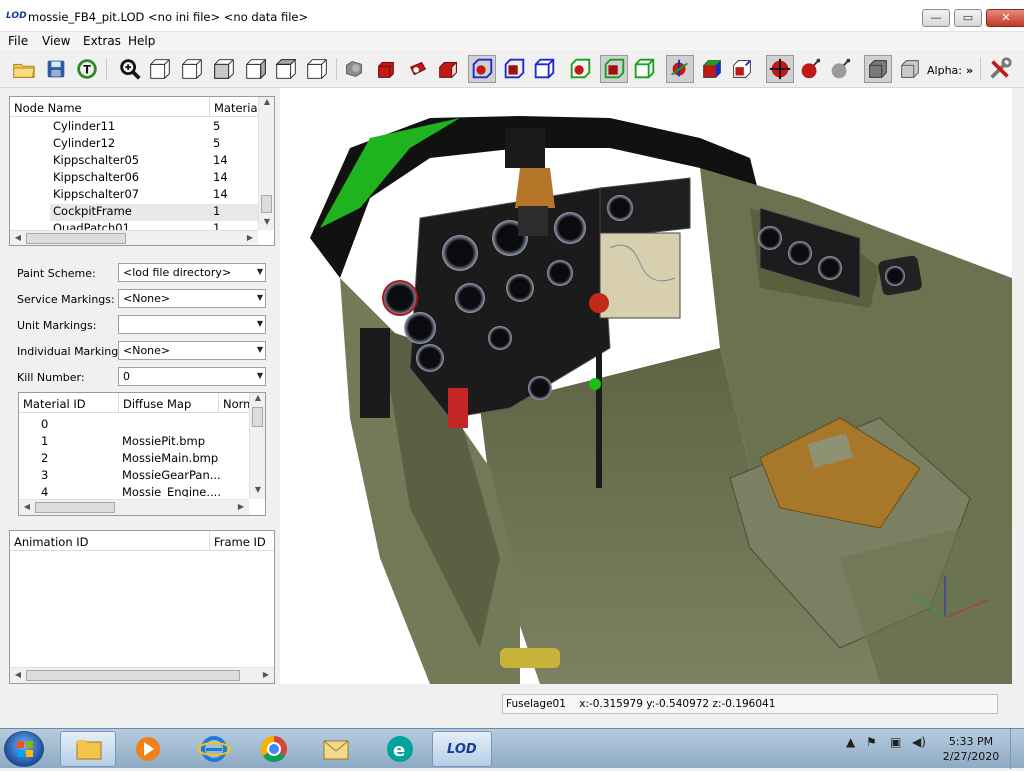  What do you see at coordinates (192, 298) in the screenshot?
I see `service-markings-select: <None> ▼` at bounding box center [192, 298].